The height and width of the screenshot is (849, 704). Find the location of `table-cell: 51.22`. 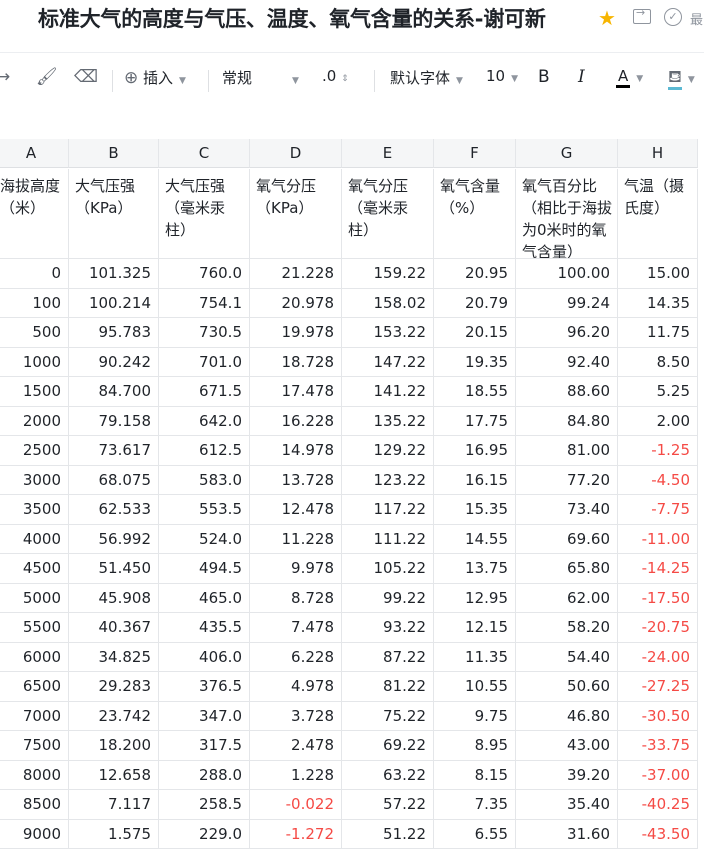

table-cell: 51.22 is located at coordinates (388, 834).